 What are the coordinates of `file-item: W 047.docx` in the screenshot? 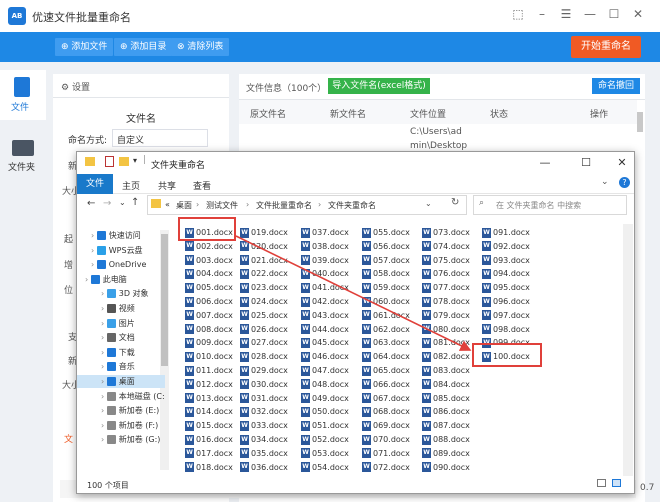 It's located at (330, 370).